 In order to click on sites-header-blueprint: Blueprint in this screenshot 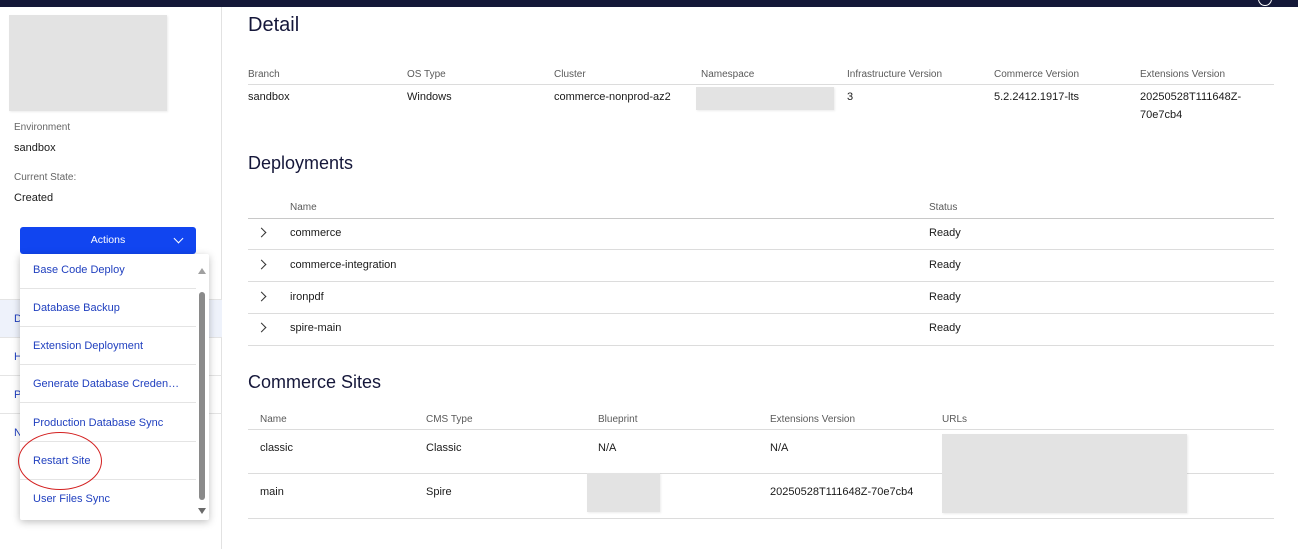, I will do `click(618, 419)`.